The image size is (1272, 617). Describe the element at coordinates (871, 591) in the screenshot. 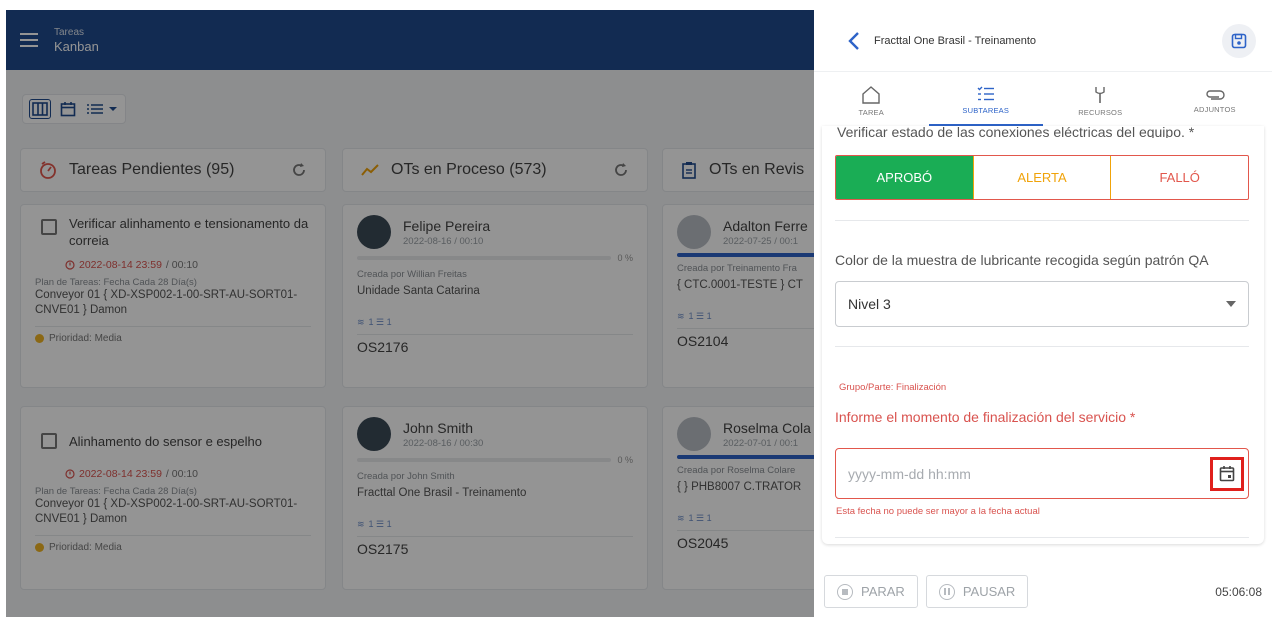

I see `stop-button: PARAR` at that location.